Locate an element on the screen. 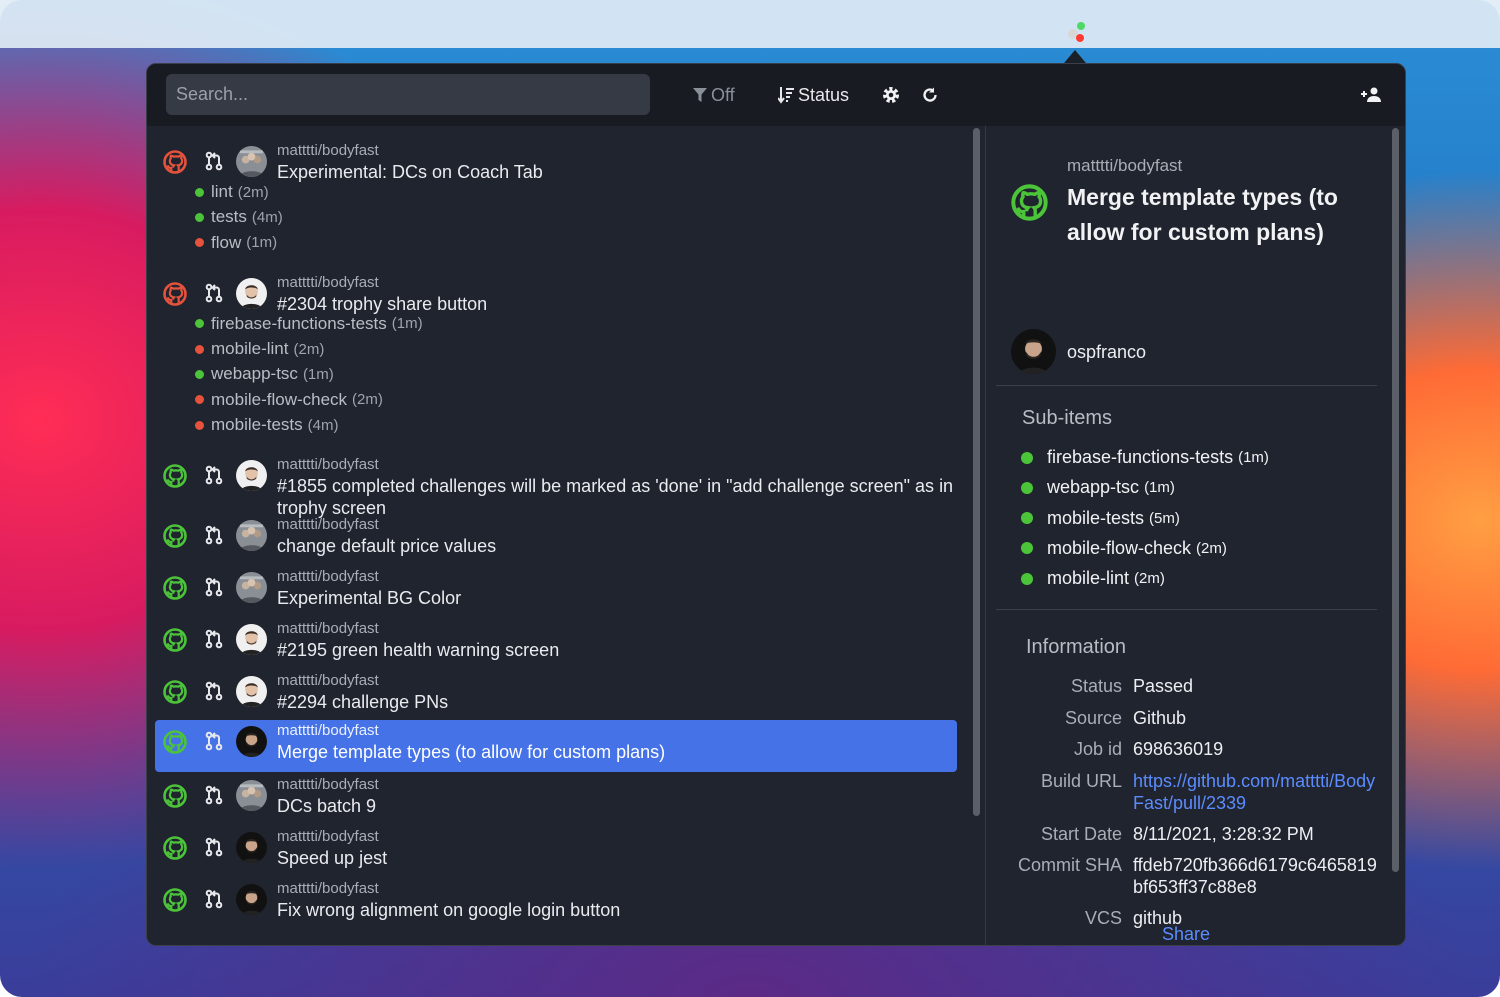 The height and width of the screenshot is (997, 1500). build-row: matttti/bodyfast Speed up jest is located at coordinates (556, 852).